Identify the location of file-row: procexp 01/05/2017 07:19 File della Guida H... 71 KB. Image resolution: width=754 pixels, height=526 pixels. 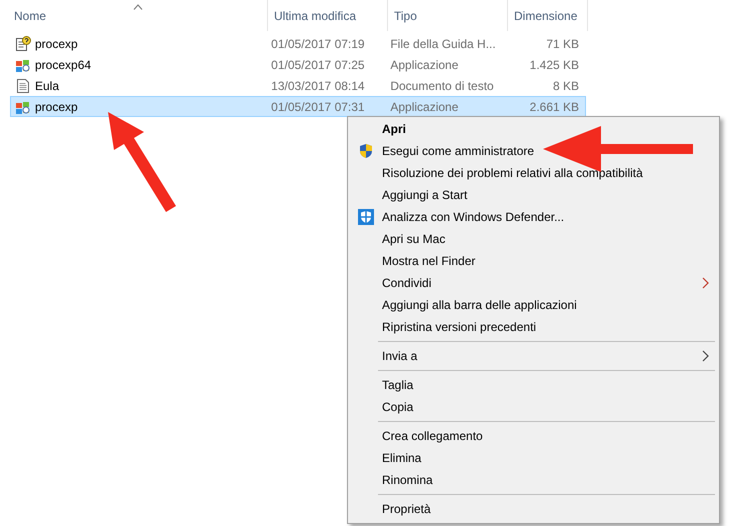
(298, 43).